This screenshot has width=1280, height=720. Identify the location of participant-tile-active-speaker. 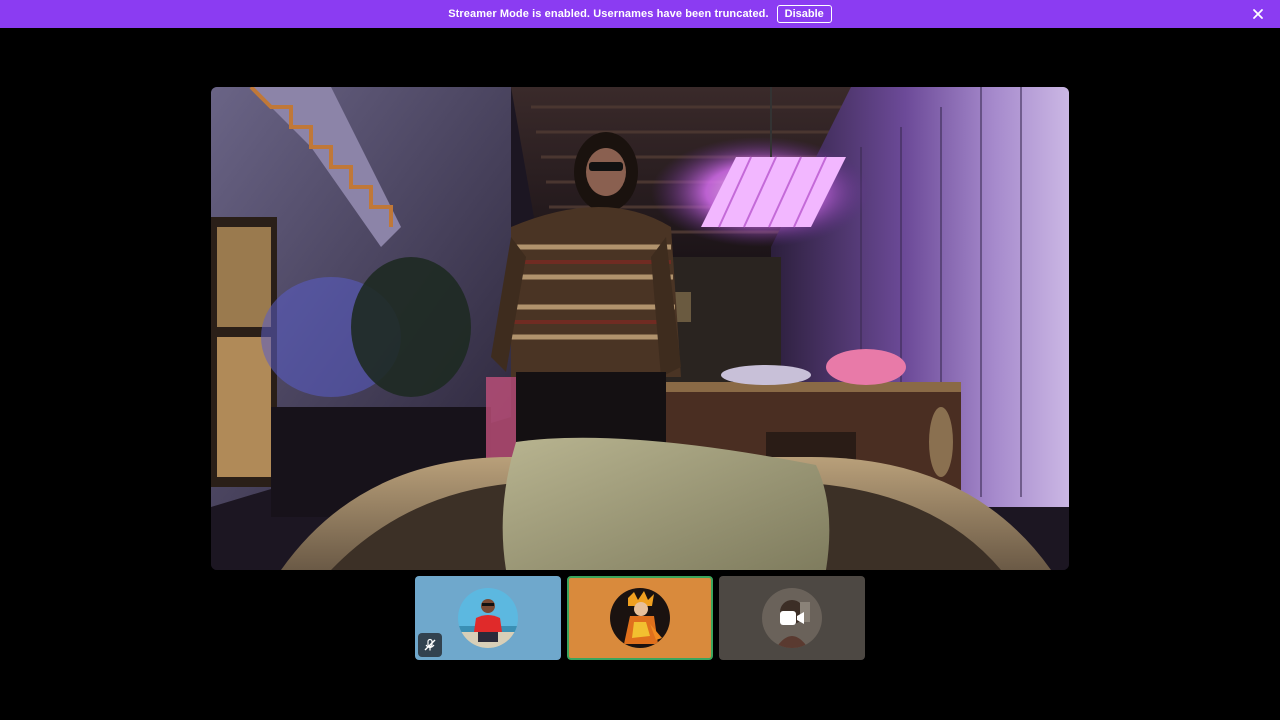
(640, 618).